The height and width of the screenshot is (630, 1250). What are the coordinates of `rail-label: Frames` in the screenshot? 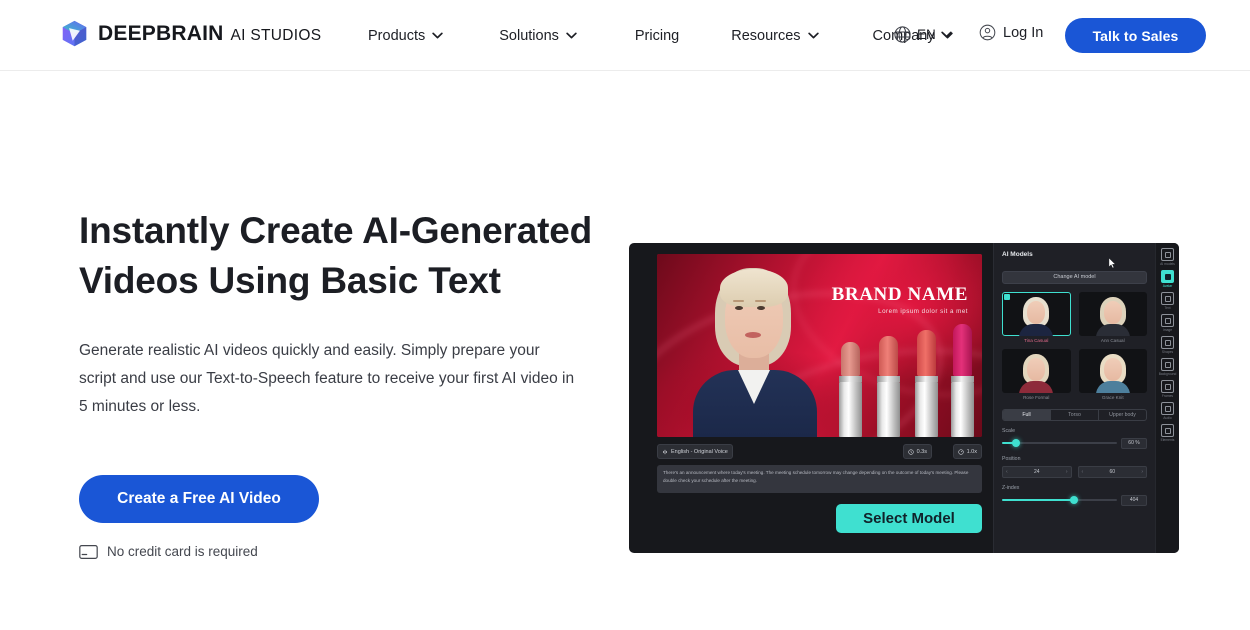 It's located at (1167, 396).